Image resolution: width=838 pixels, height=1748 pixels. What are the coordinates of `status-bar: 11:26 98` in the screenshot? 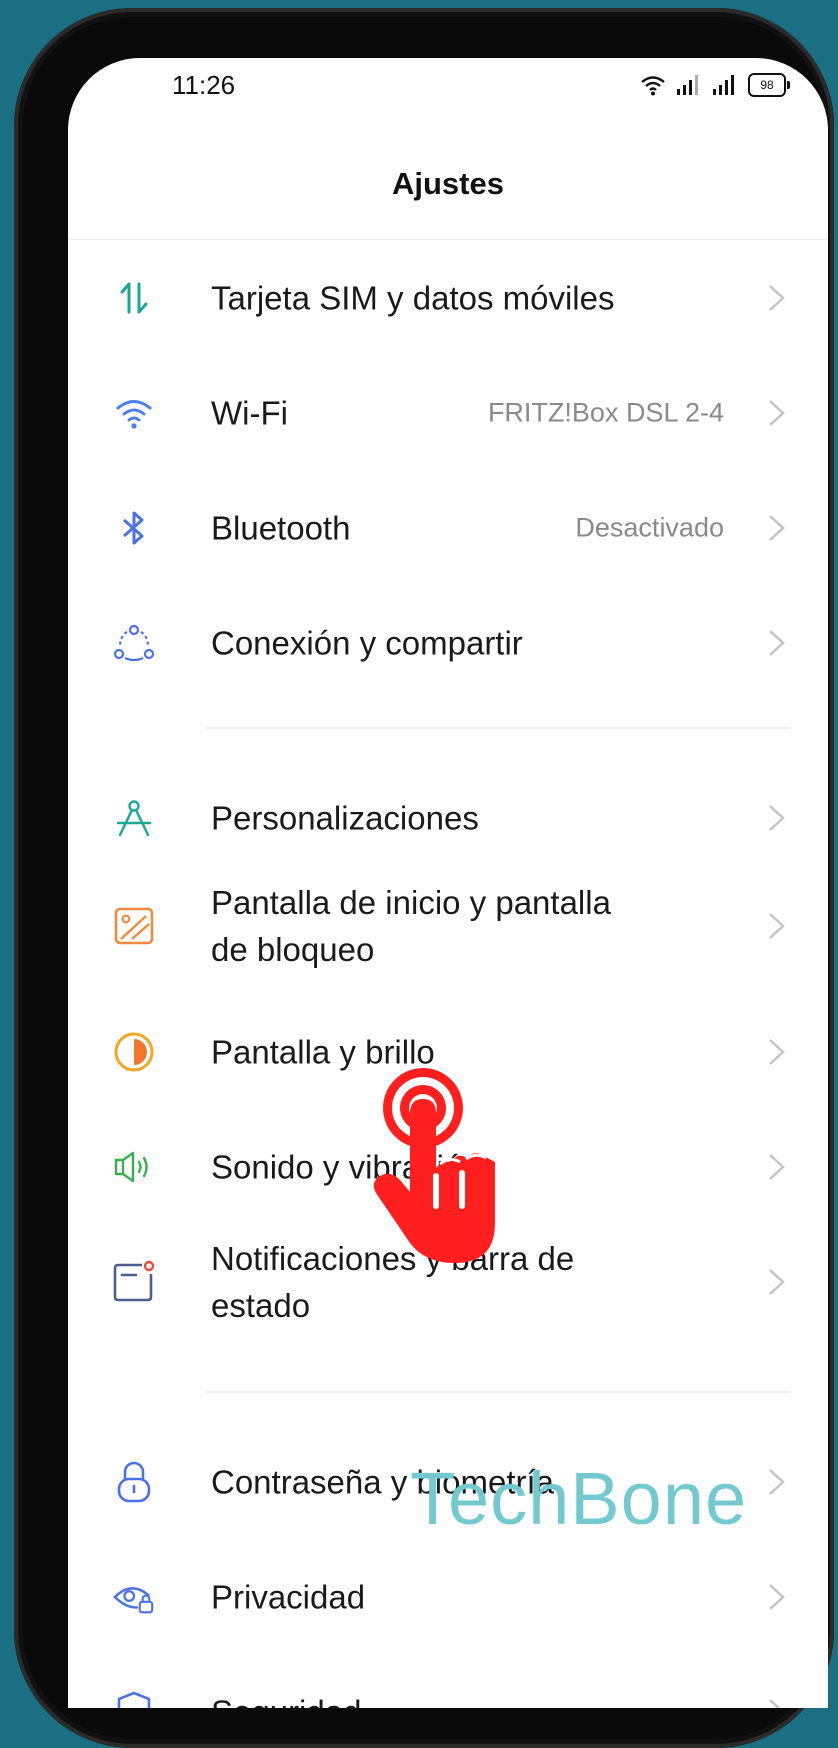 It's located at (448, 88).